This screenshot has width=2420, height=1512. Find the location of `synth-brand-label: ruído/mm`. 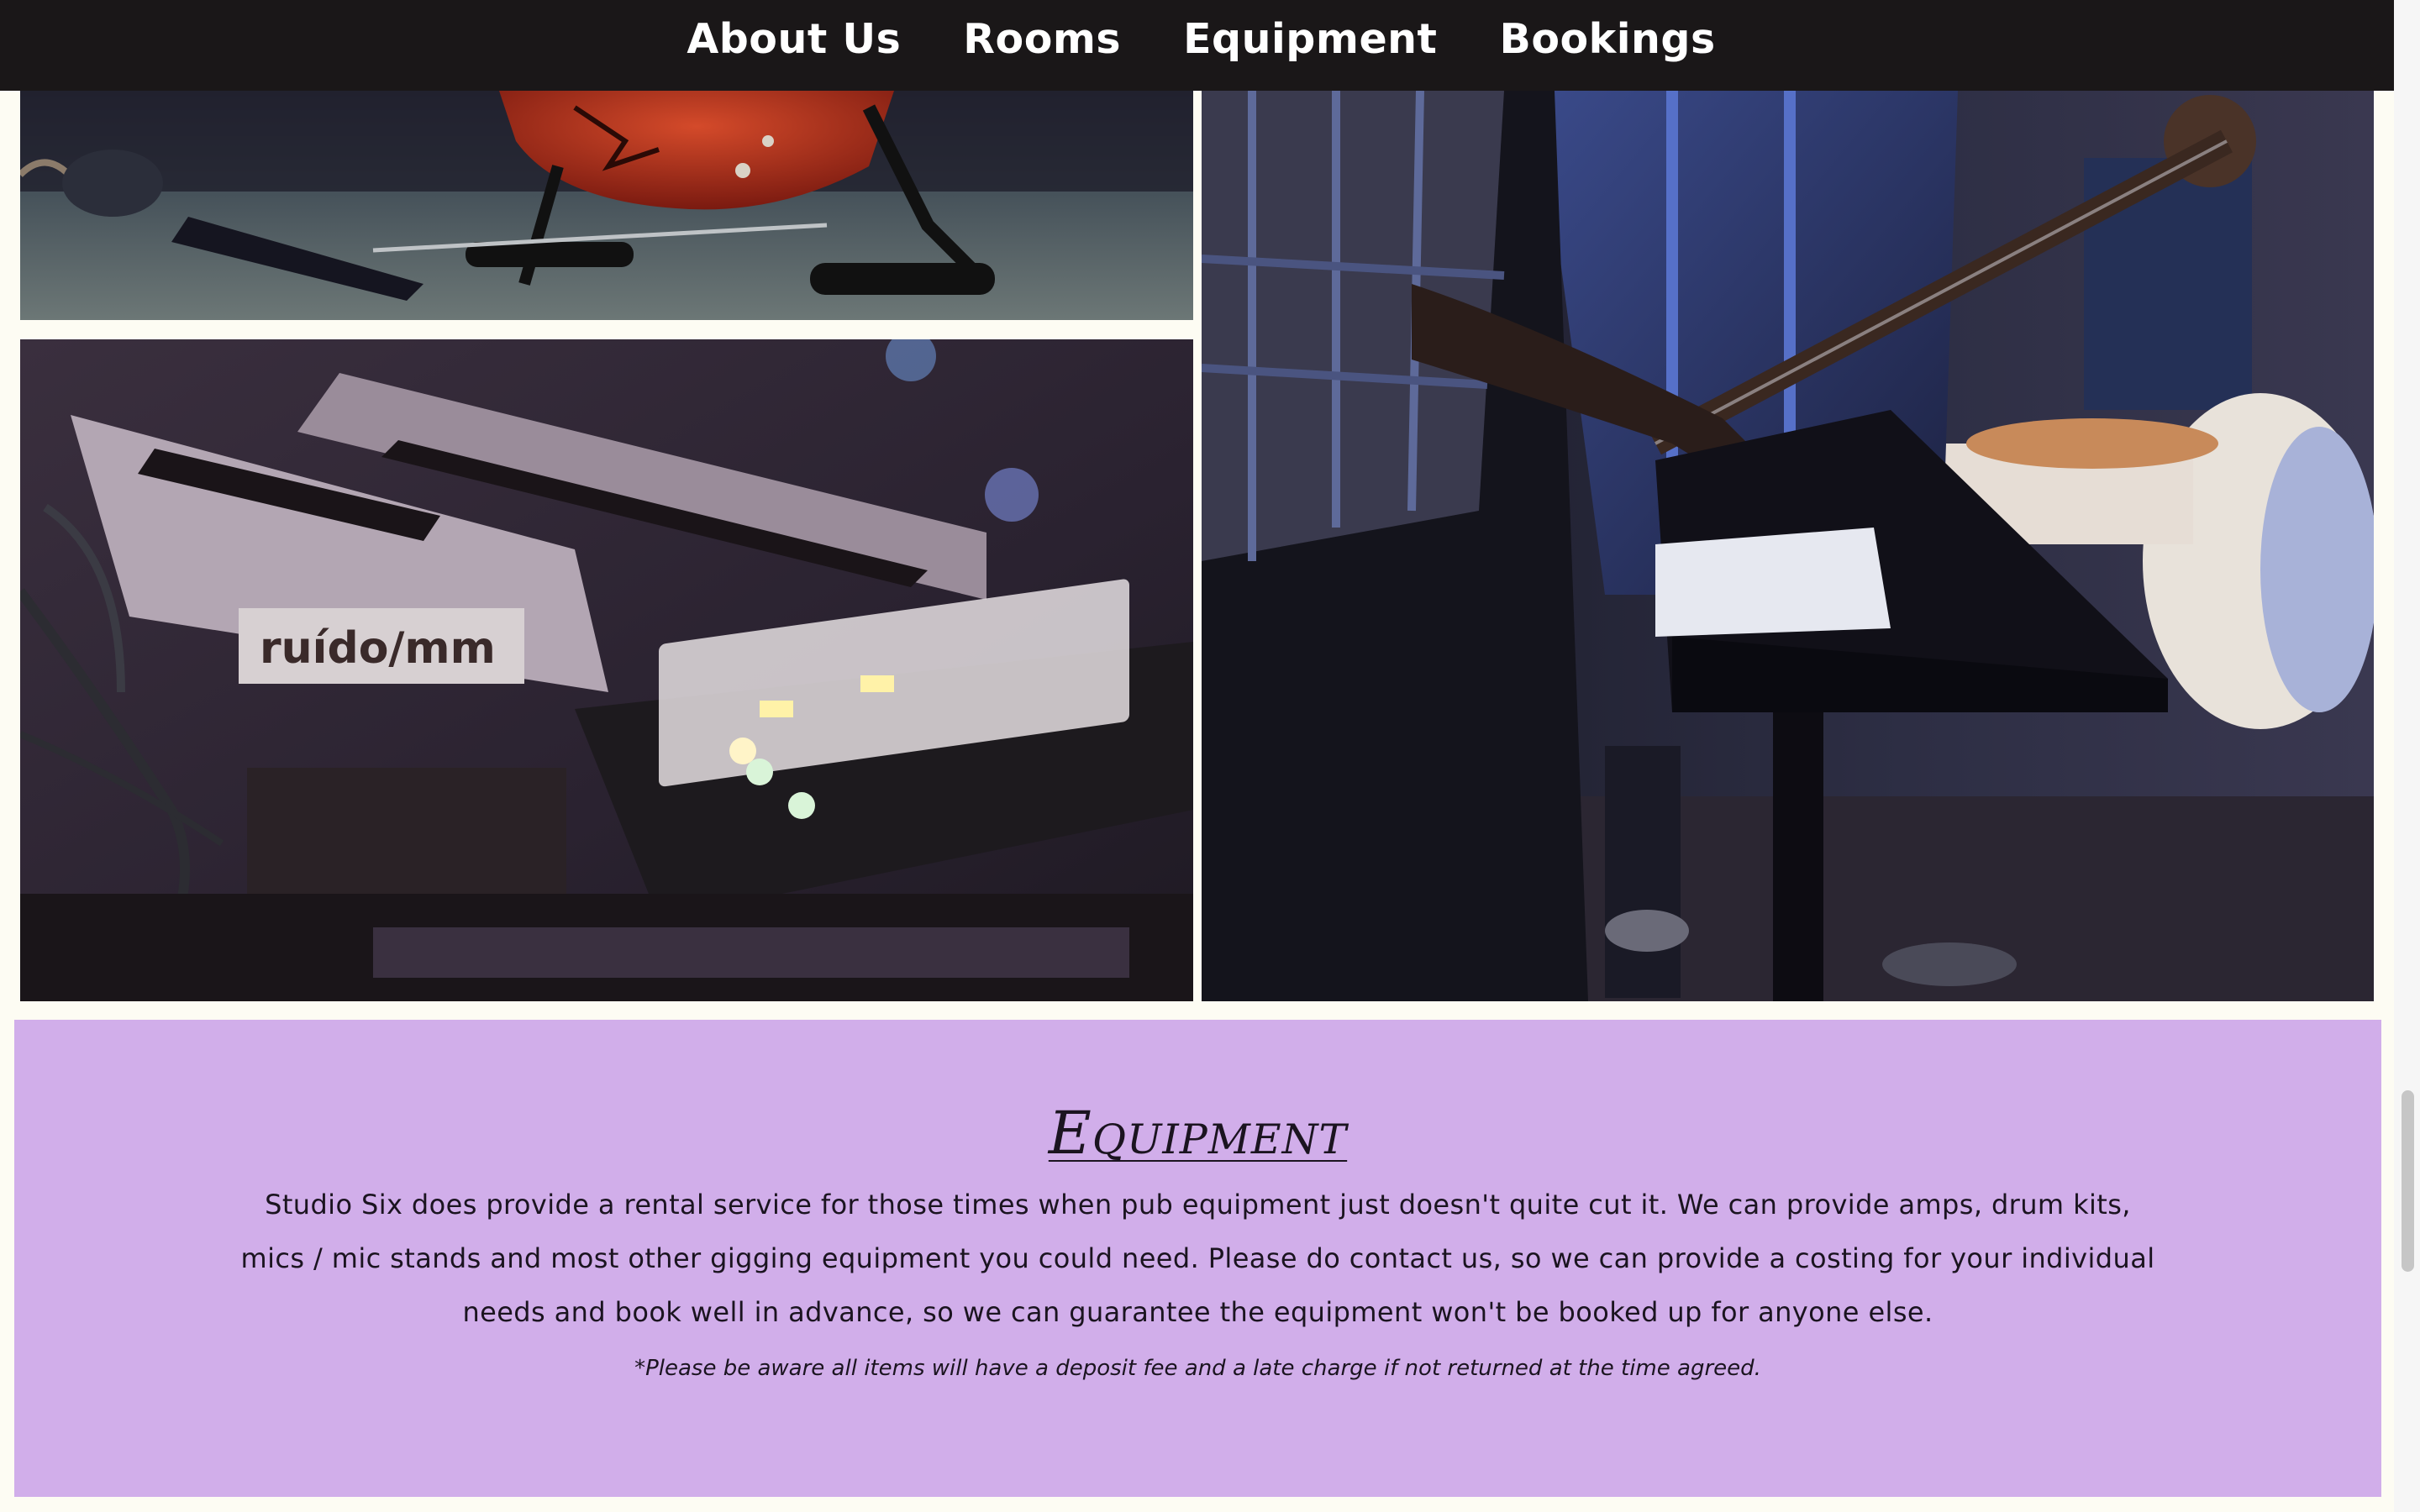

synth-brand-label: ruído/mm is located at coordinates (378, 648).